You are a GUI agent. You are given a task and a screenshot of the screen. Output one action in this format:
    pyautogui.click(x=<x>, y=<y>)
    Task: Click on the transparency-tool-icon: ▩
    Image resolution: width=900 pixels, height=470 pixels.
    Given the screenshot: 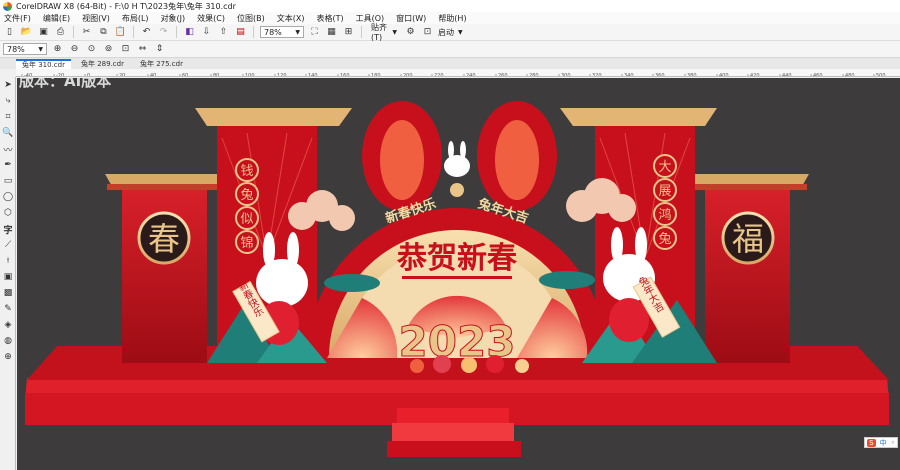 What is the action you would take?
    pyautogui.click(x=8, y=293)
    